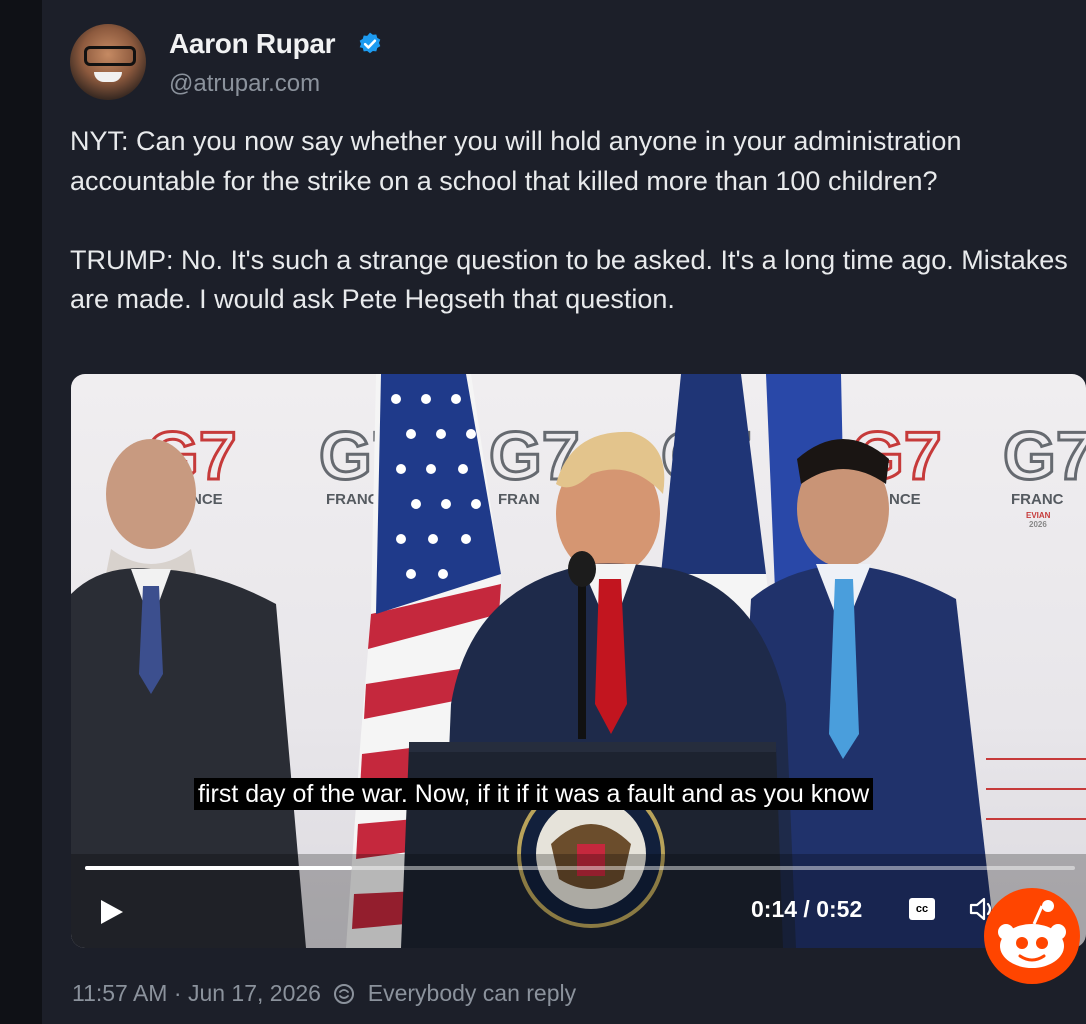 Image resolution: width=1086 pixels, height=1024 pixels. What do you see at coordinates (252, 44) in the screenshot?
I see `author-name: Aaron Rupar` at bounding box center [252, 44].